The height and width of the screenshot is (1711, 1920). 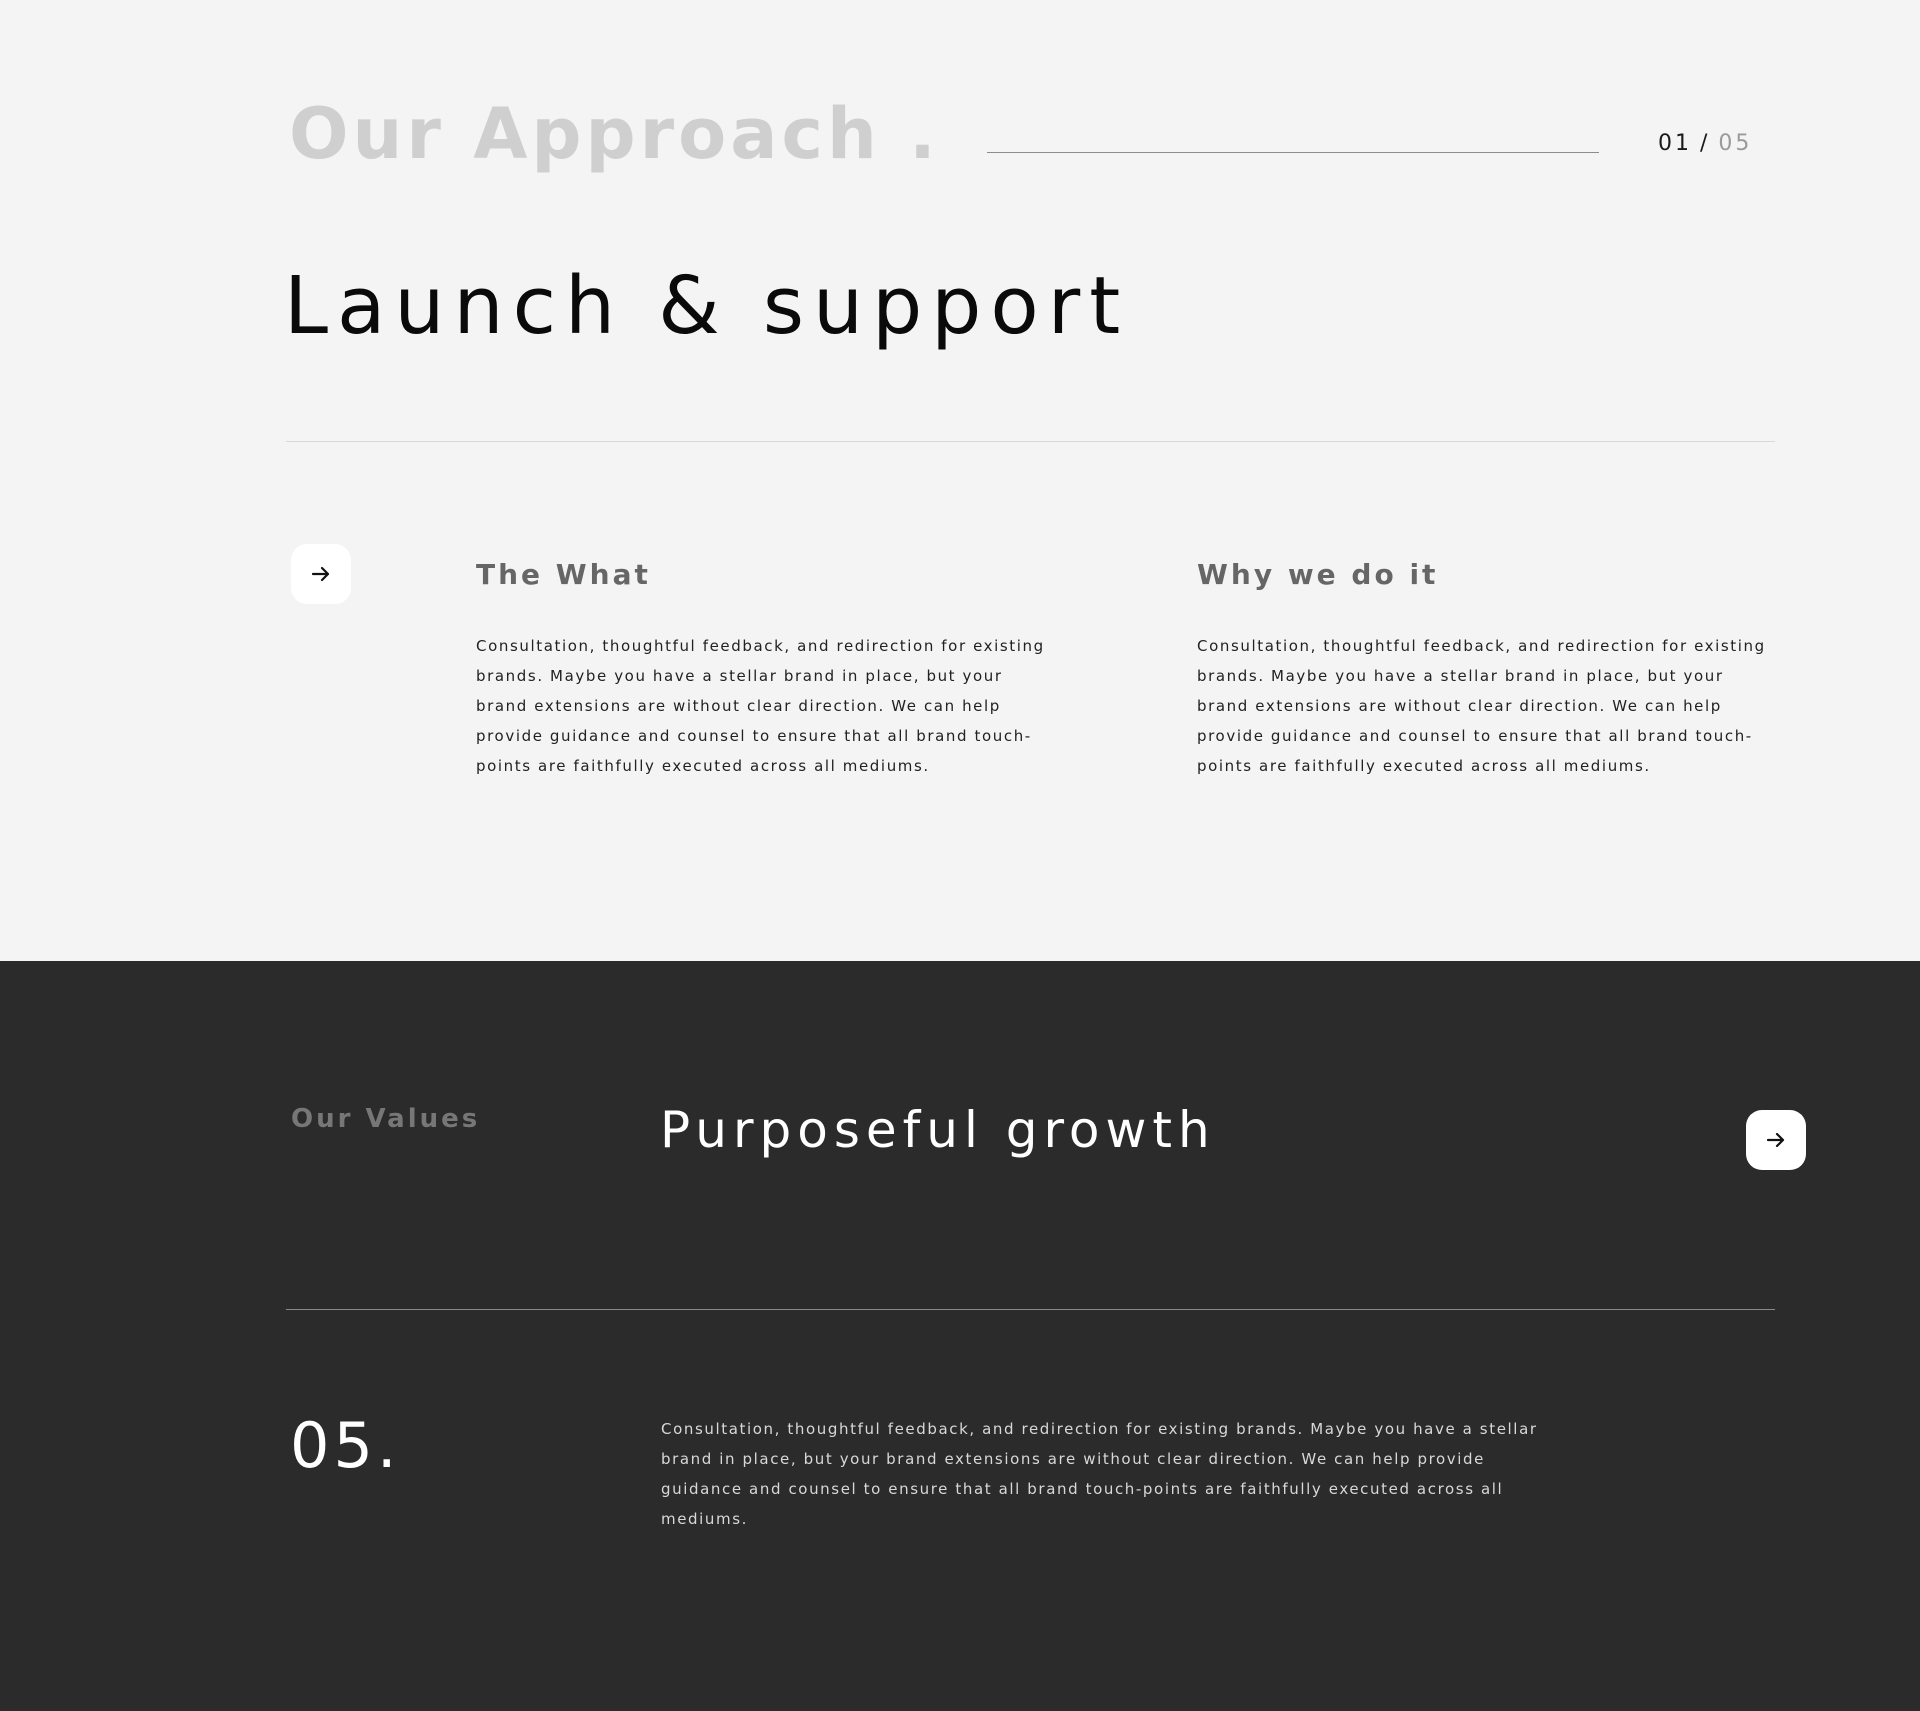 I want to click on why-title: Why we do it, so click(x=1318, y=574).